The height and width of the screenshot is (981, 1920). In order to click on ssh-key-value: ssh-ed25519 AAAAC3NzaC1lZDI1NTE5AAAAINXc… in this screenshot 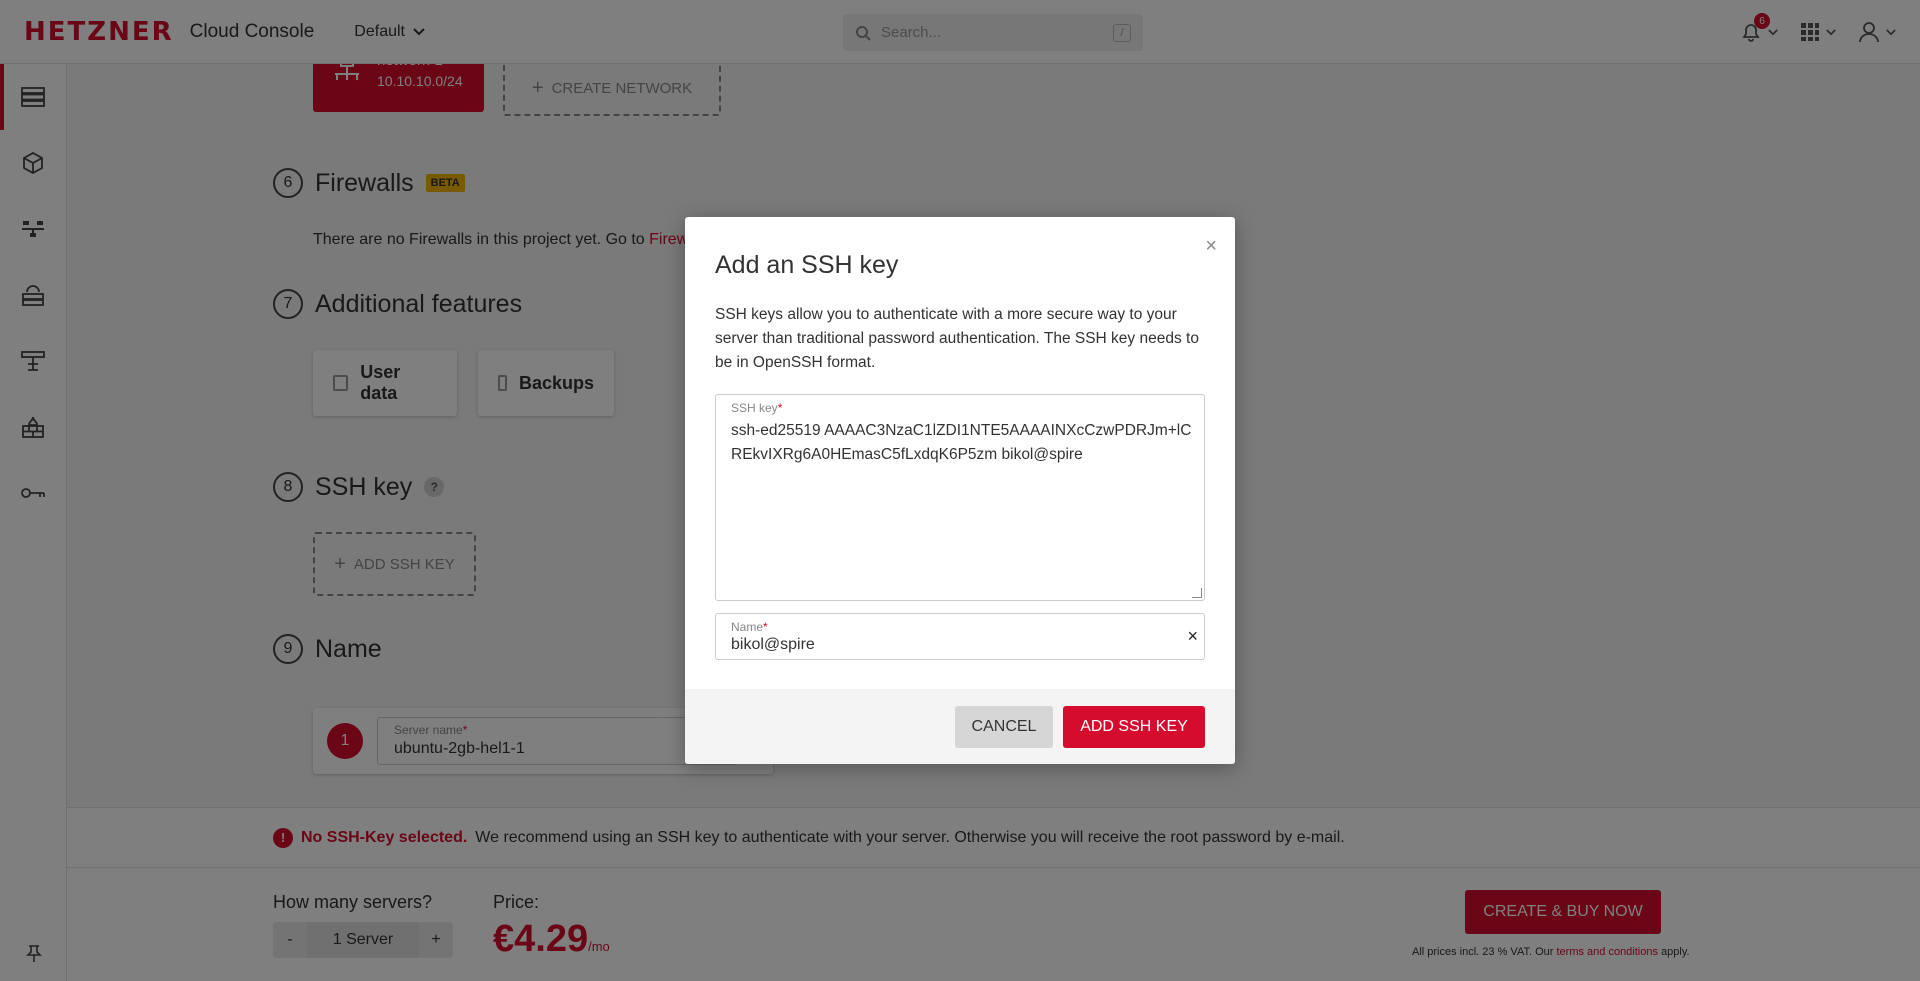, I will do `click(961, 442)`.